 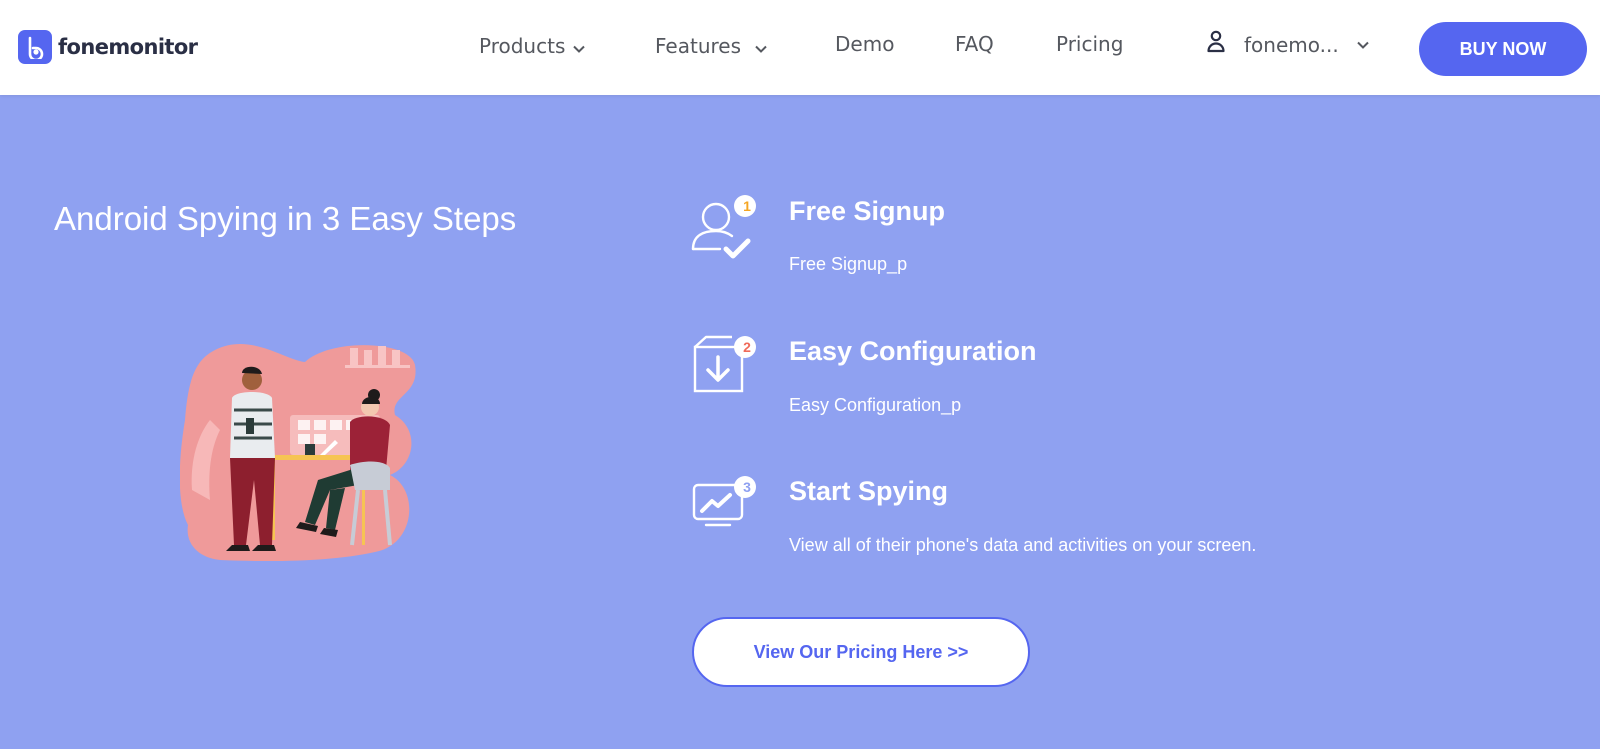 What do you see at coordinates (698, 46) in the screenshot?
I see `nav-features-label: Features` at bounding box center [698, 46].